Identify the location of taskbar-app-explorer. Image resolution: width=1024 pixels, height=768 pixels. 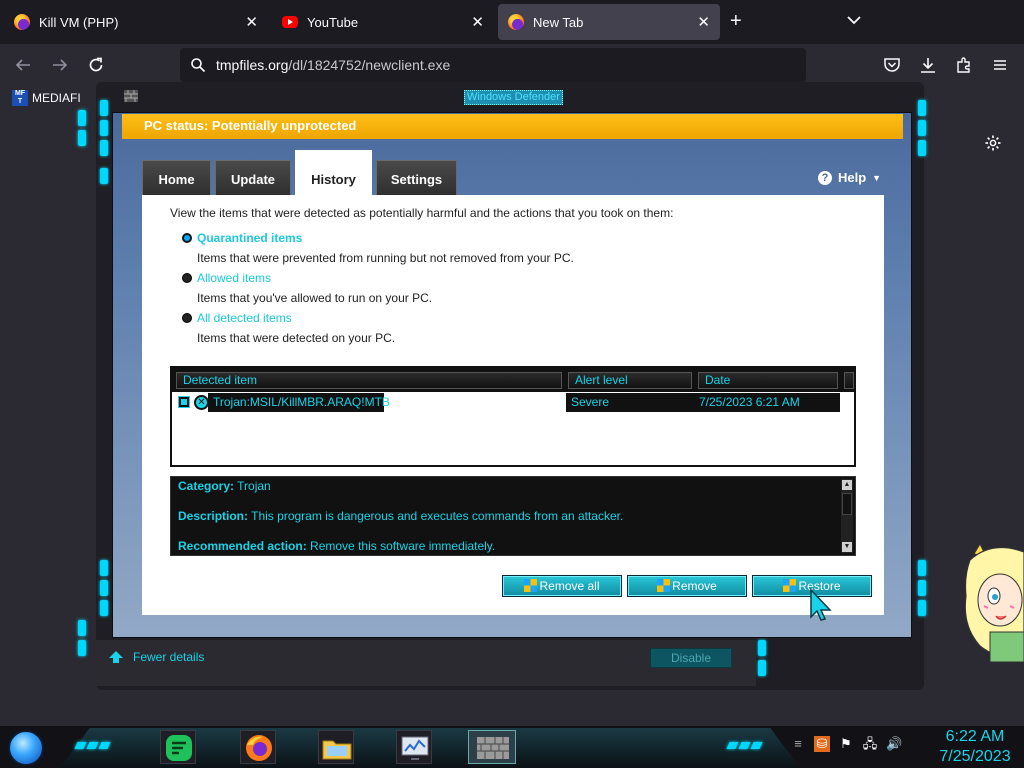
(336, 747).